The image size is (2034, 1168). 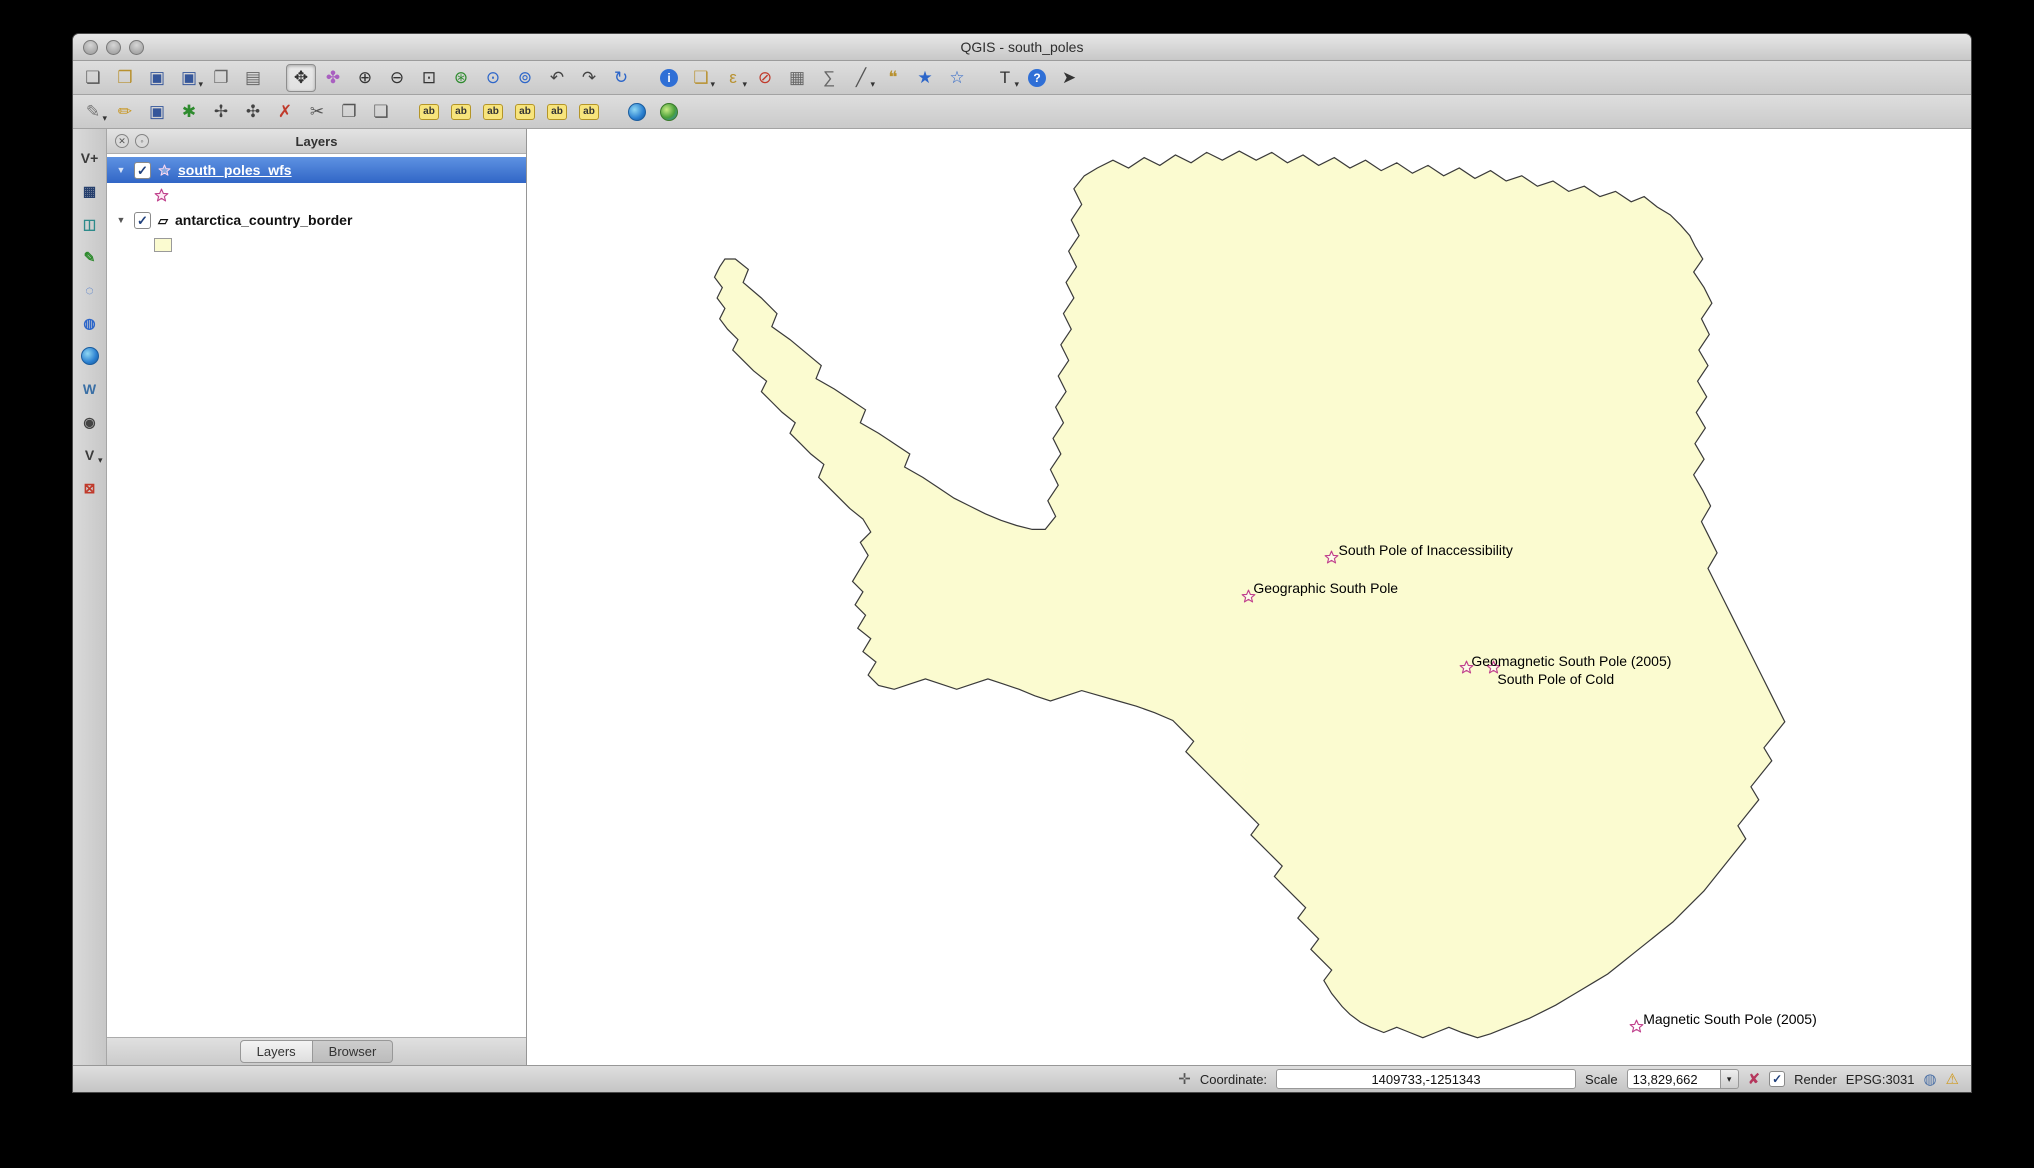 I want to click on refresh-map-icon: ↻, so click(x=621, y=78).